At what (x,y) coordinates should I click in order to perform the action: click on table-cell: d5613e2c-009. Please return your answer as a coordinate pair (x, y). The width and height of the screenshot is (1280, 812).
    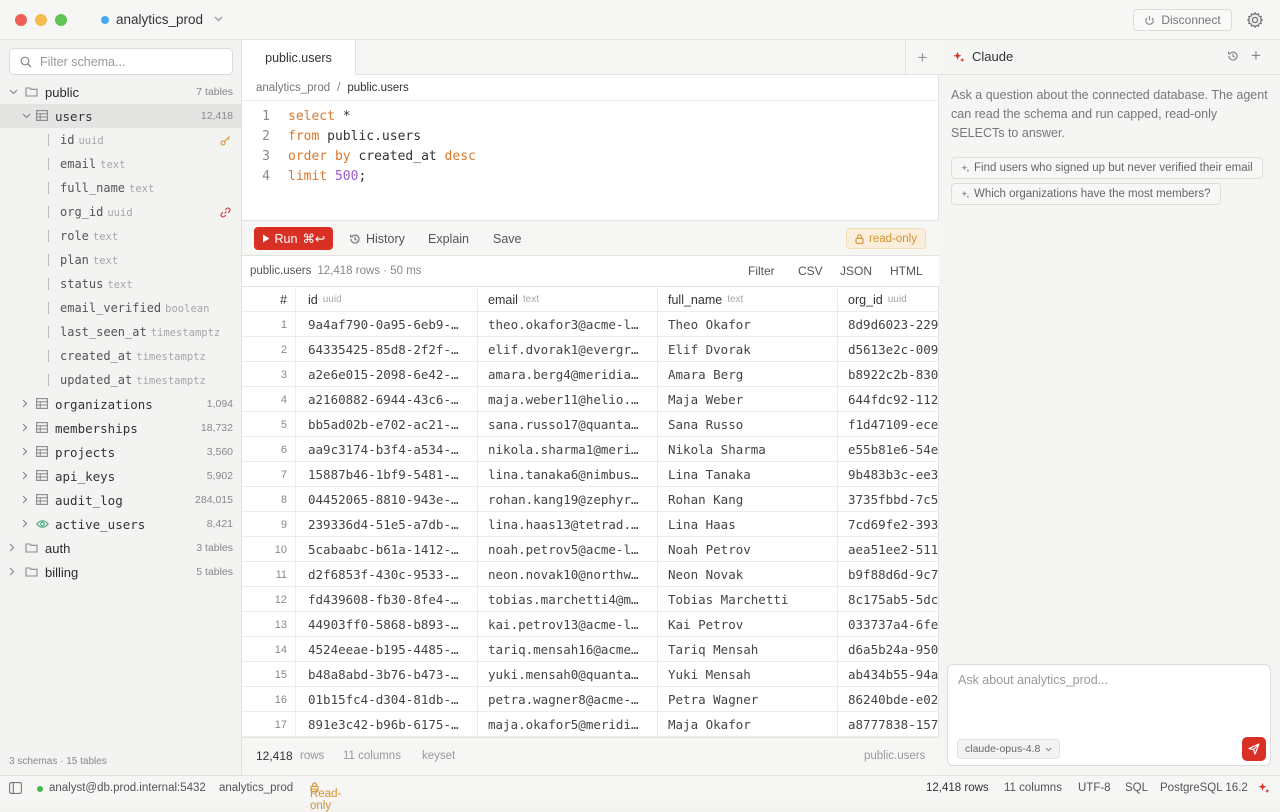
    Looking at the image, I should click on (888, 349).